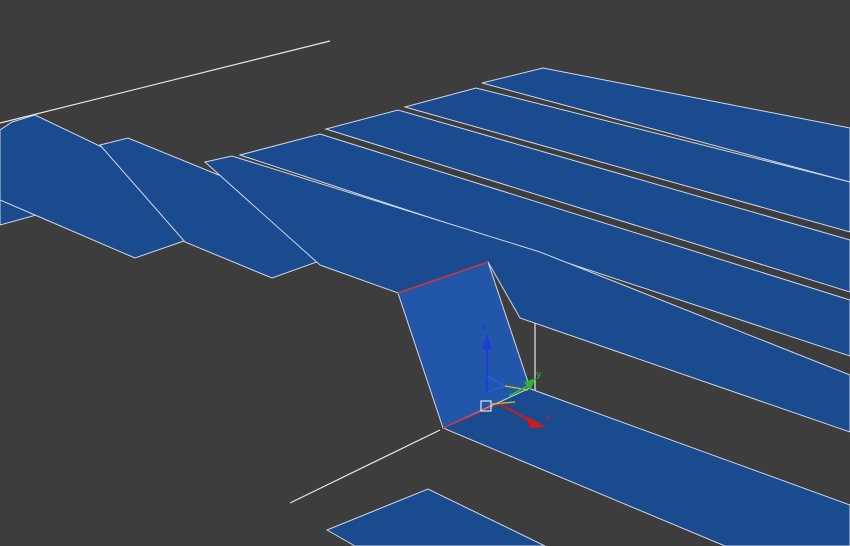 This screenshot has width=850, height=546. What do you see at coordinates (539, 375) in the screenshot?
I see `gizmo-y-label: y` at bounding box center [539, 375].